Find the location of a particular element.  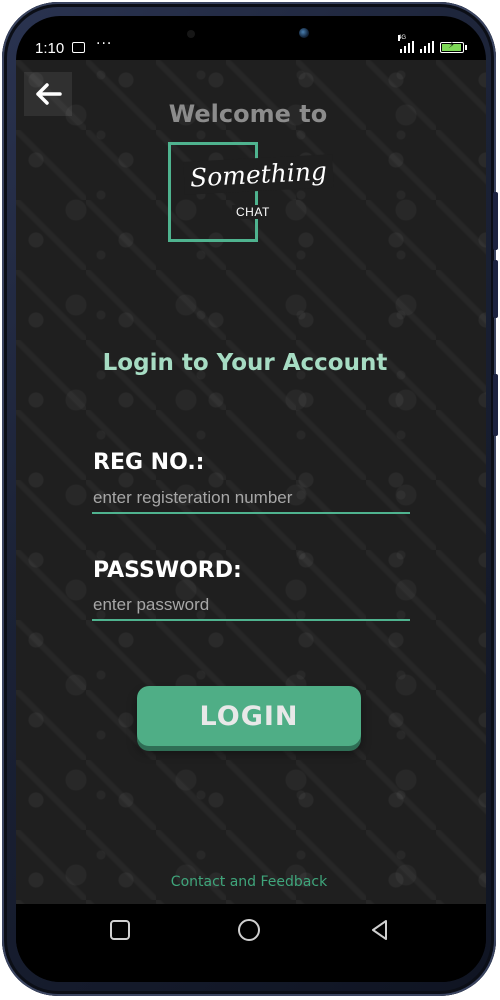

status-bar: 1:10 ··· 4G ⚡ is located at coordinates (251, 38).